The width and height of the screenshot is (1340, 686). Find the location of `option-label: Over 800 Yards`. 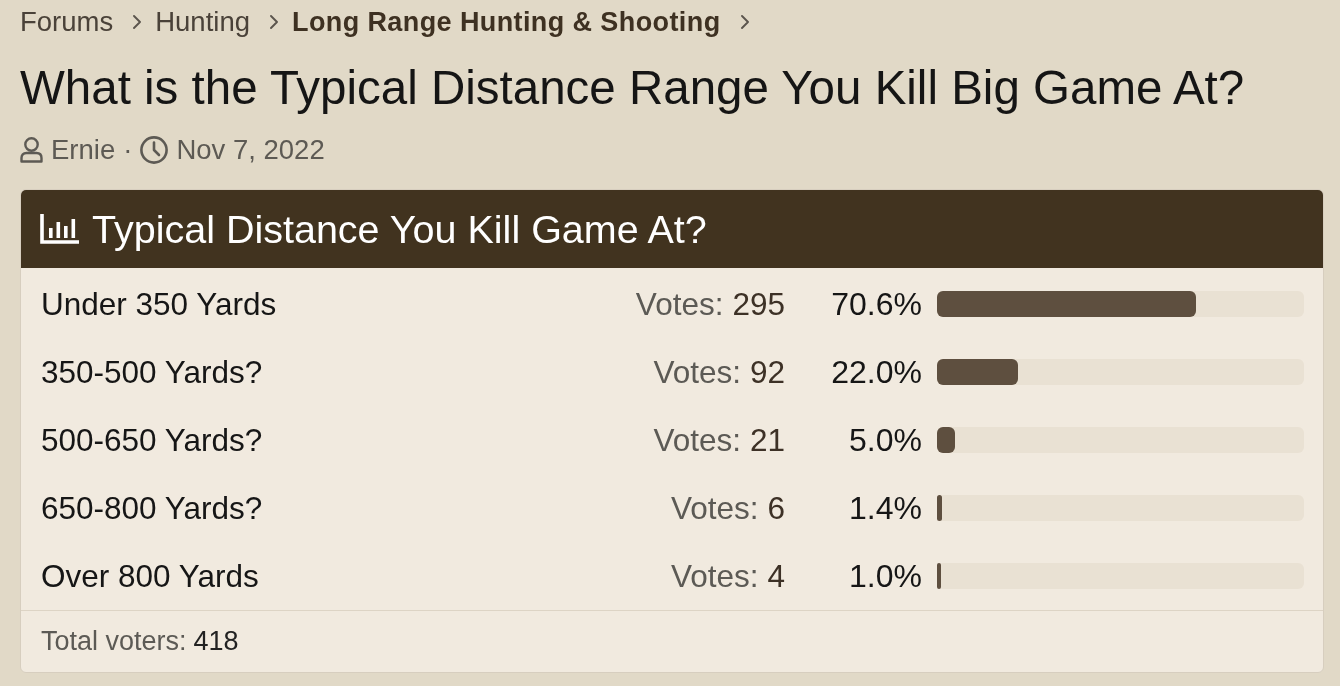

option-label: Over 800 Yards is located at coordinates (150, 576).